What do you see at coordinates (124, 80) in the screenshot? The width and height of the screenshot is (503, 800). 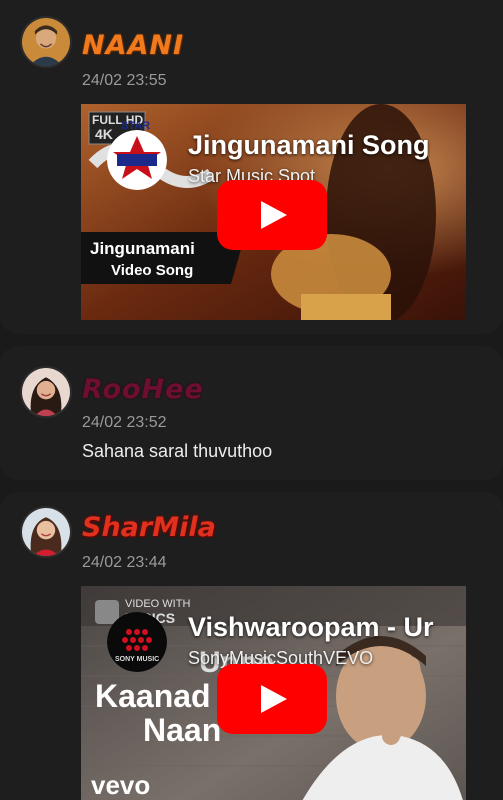 I see `timestamp: 24/02 23:55` at bounding box center [124, 80].